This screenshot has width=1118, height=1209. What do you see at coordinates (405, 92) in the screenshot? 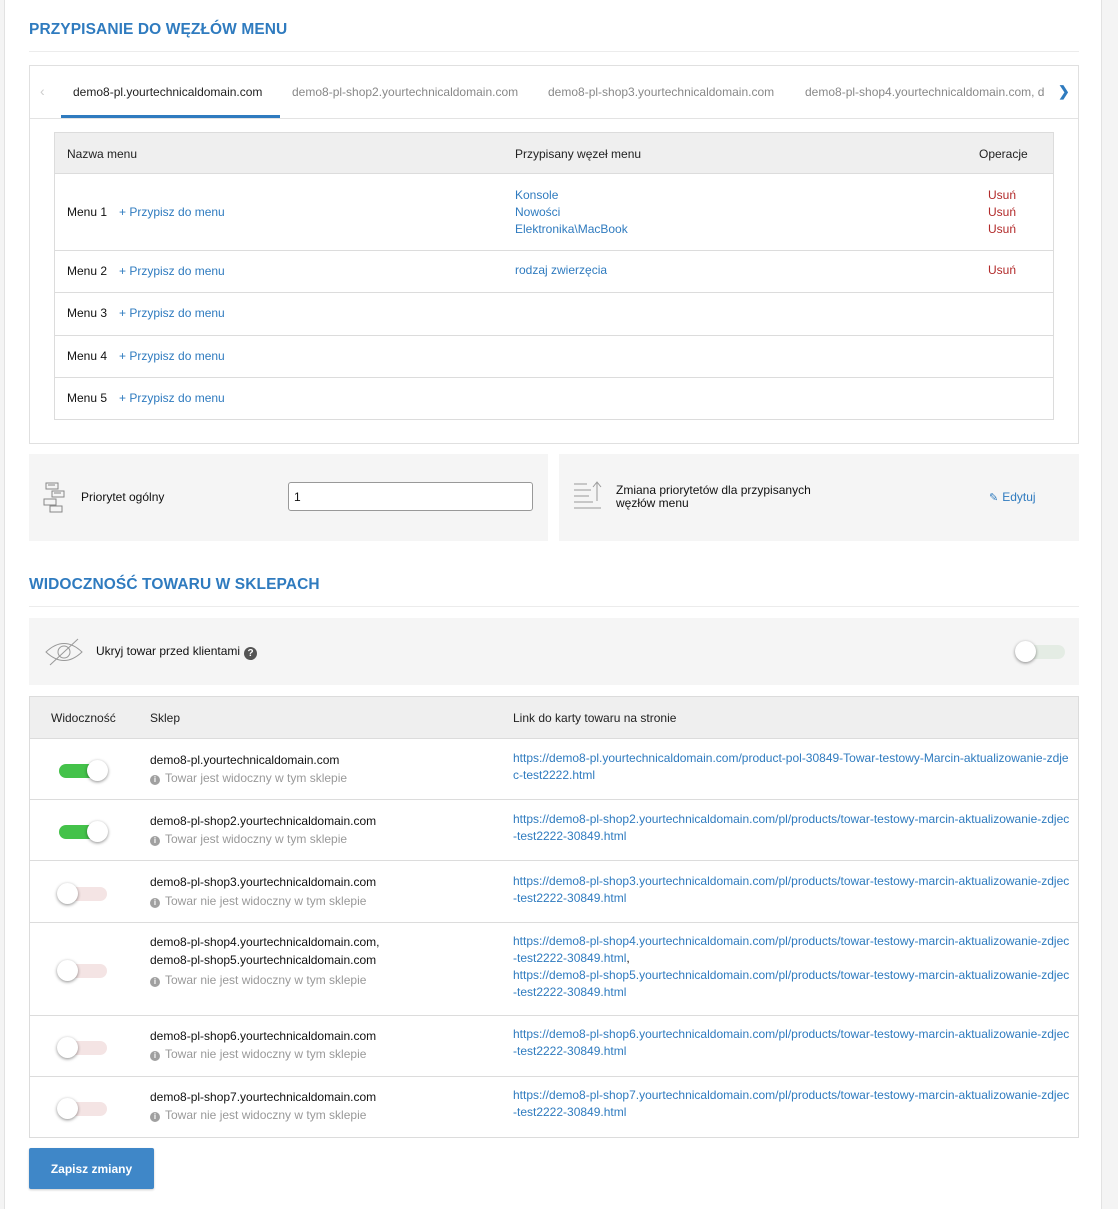
I see `tab-shop-2: demo8-pl-shop2.yourtechnicaldomain.com` at bounding box center [405, 92].